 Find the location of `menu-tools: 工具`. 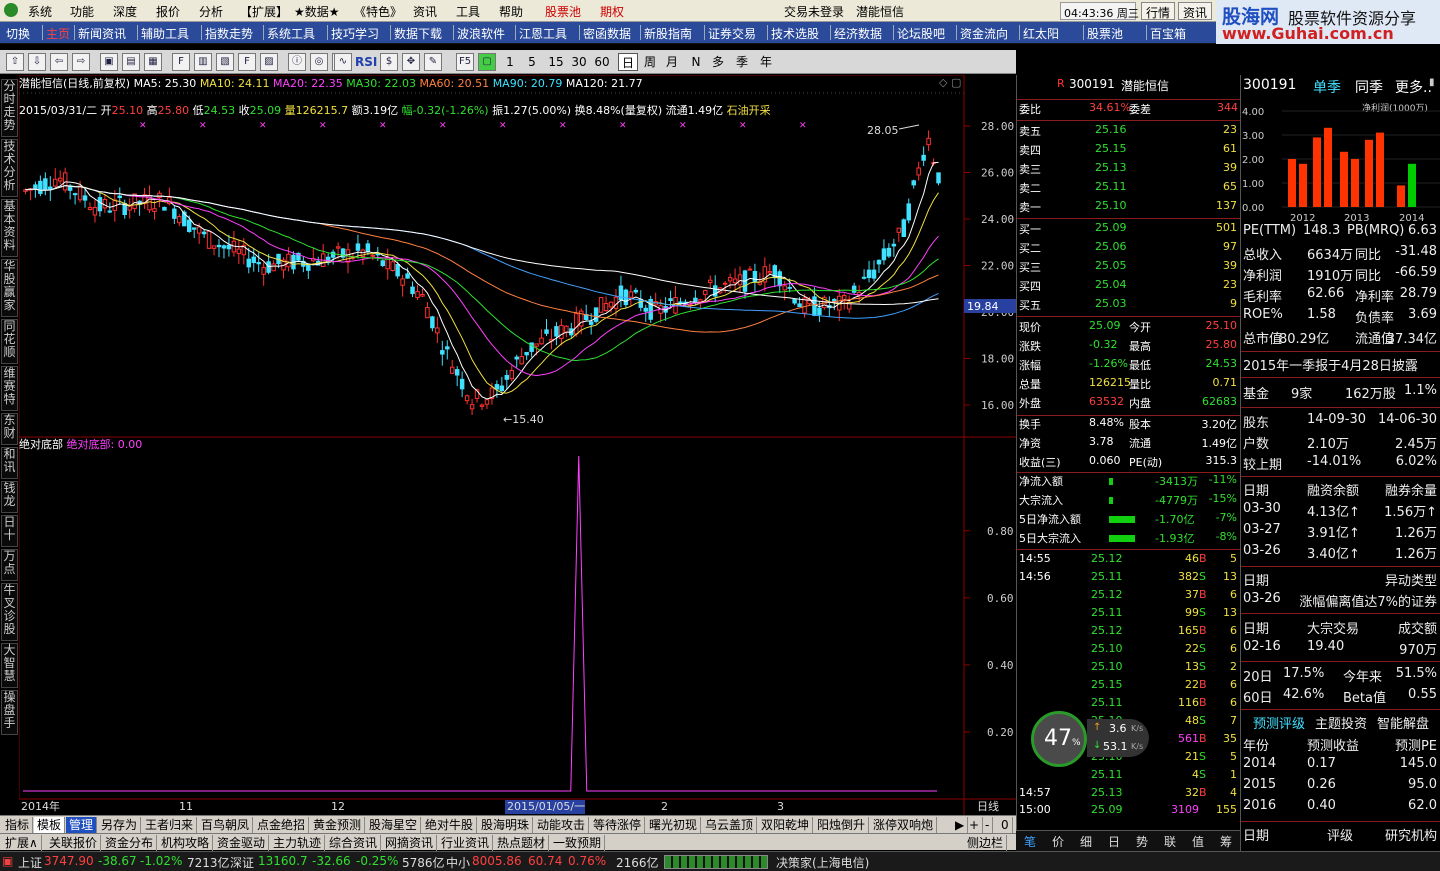

menu-tools: 工具 is located at coordinates (468, 11).